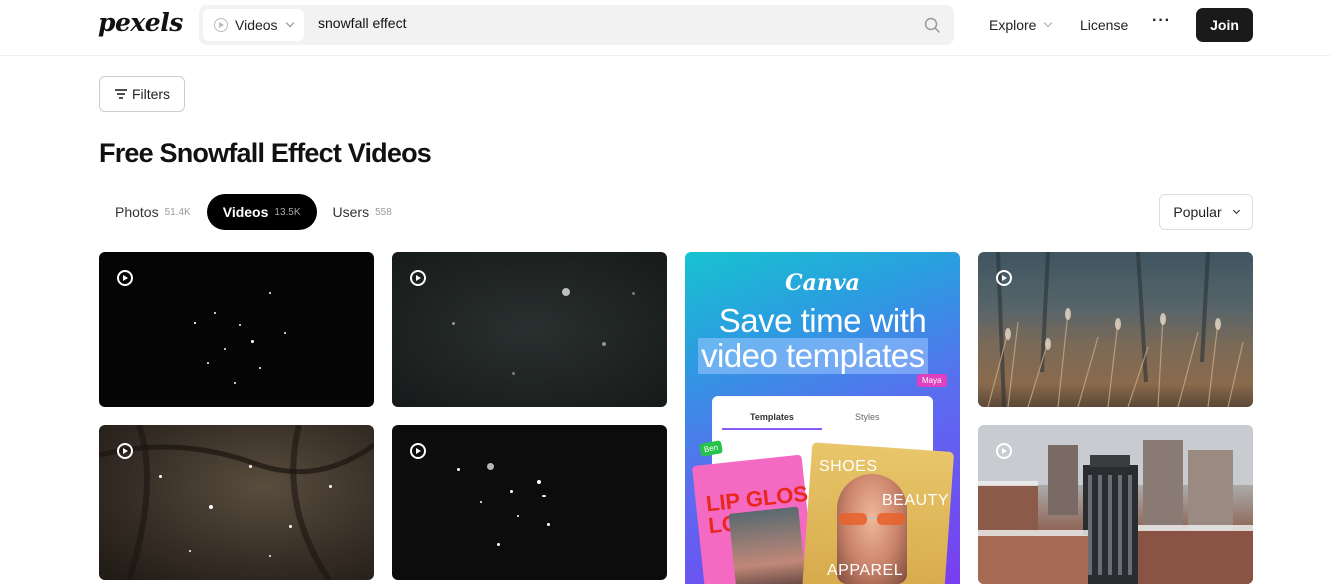 The width and height of the screenshot is (1330, 584). I want to click on ad-tab-styles: Styles, so click(867, 417).